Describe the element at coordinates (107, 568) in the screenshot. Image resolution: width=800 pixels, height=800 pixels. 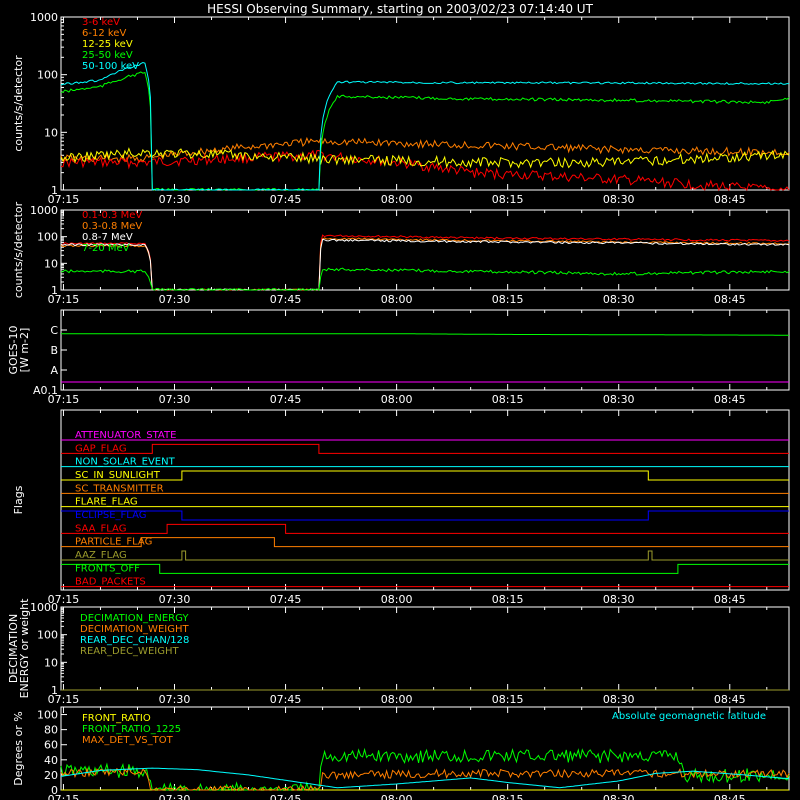
I see `flag-label: FRONTS_OFF` at that location.